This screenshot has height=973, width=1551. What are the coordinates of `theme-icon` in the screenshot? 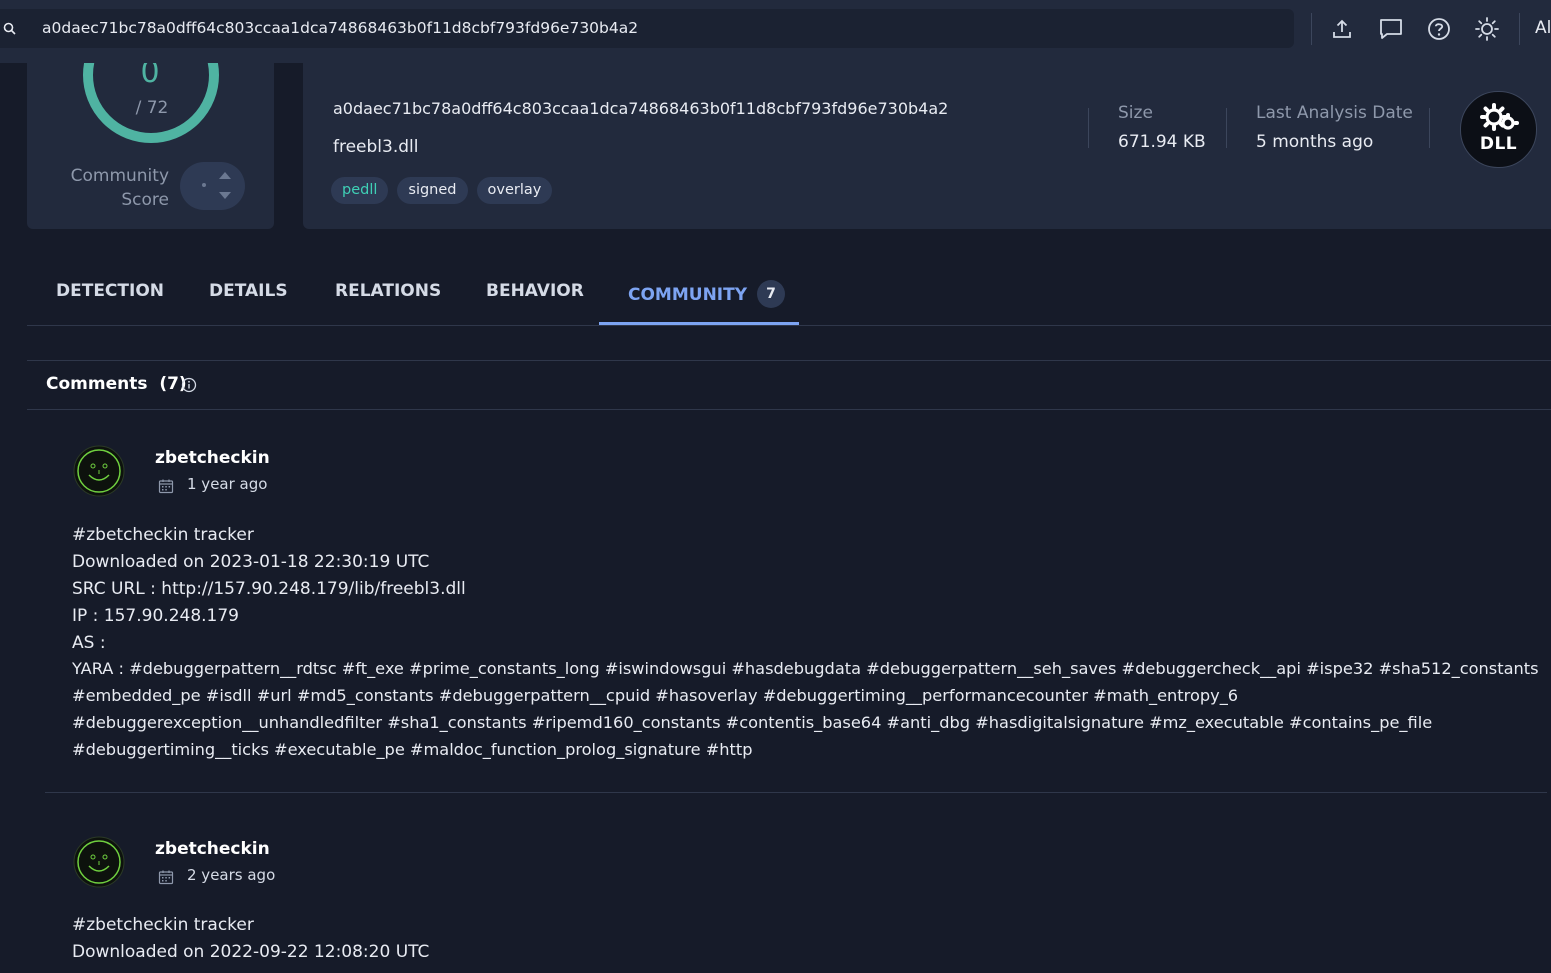 It's located at (1487, 29).